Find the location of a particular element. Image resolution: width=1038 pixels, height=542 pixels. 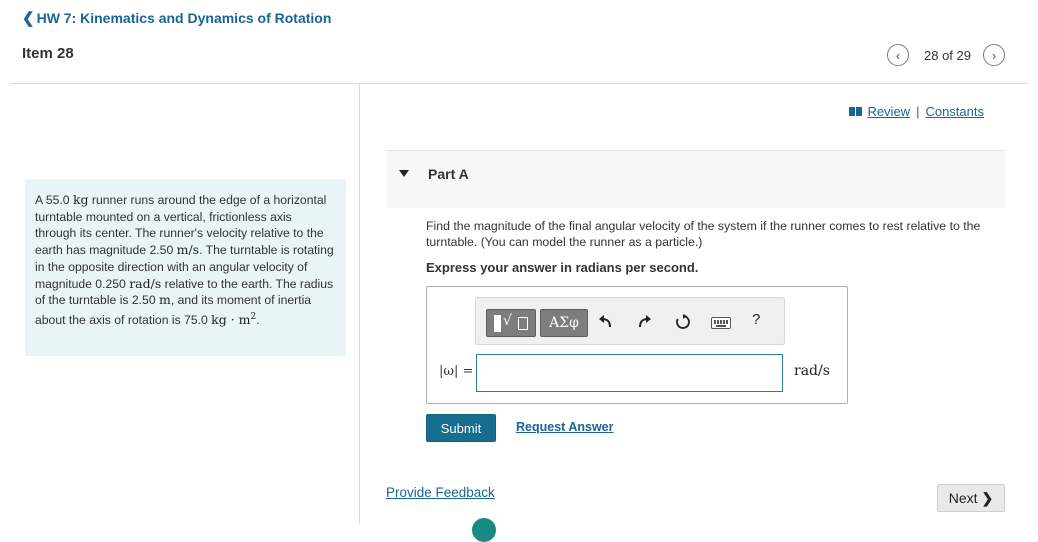

speed-unit: m/s is located at coordinates (188, 250).